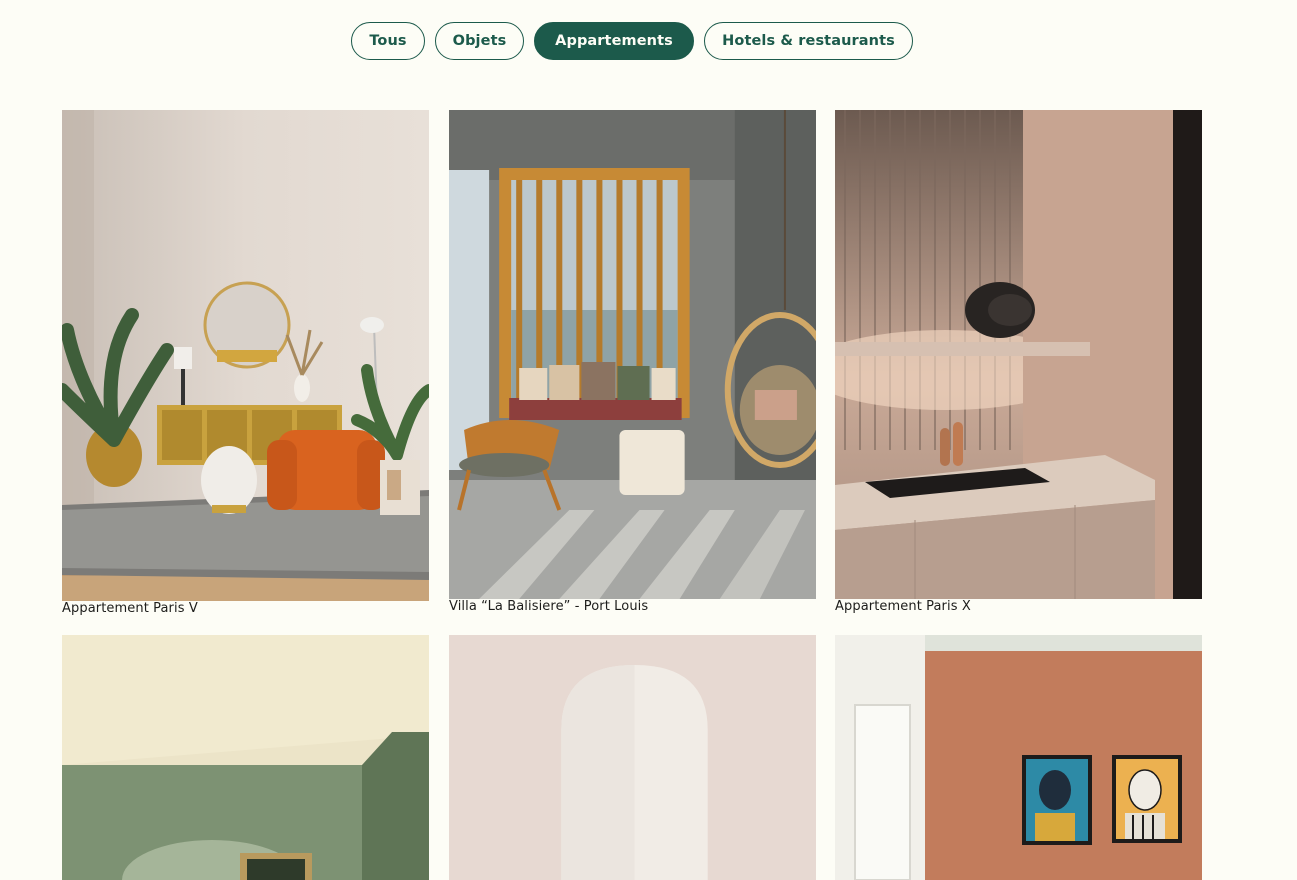 The image size is (1297, 880). What do you see at coordinates (1018, 757) in the screenshot?
I see `project-photo-terracotta-room` at bounding box center [1018, 757].